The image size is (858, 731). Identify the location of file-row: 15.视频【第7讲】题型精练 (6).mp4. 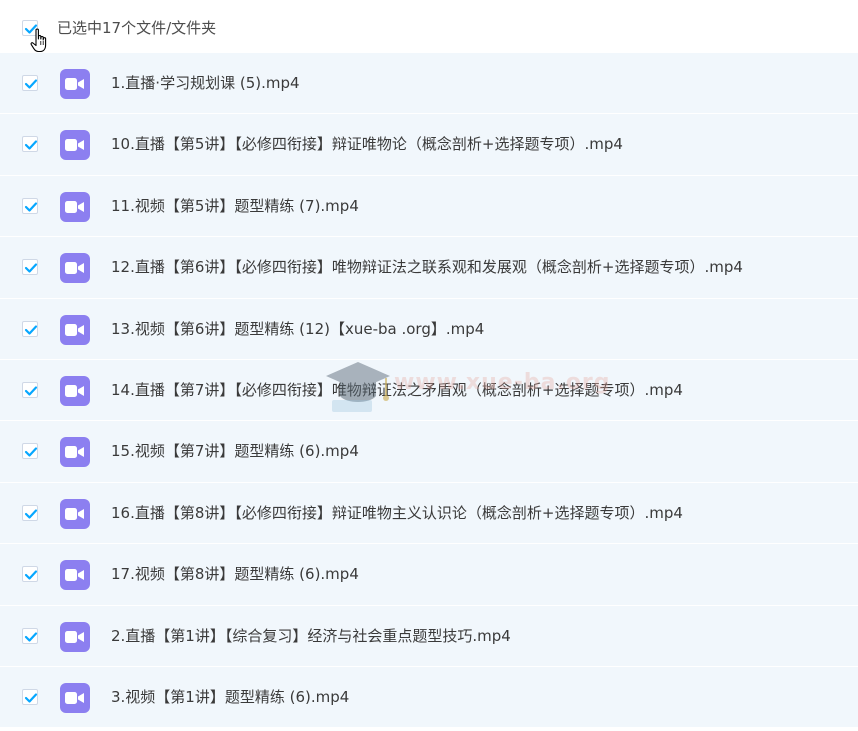
(429, 452).